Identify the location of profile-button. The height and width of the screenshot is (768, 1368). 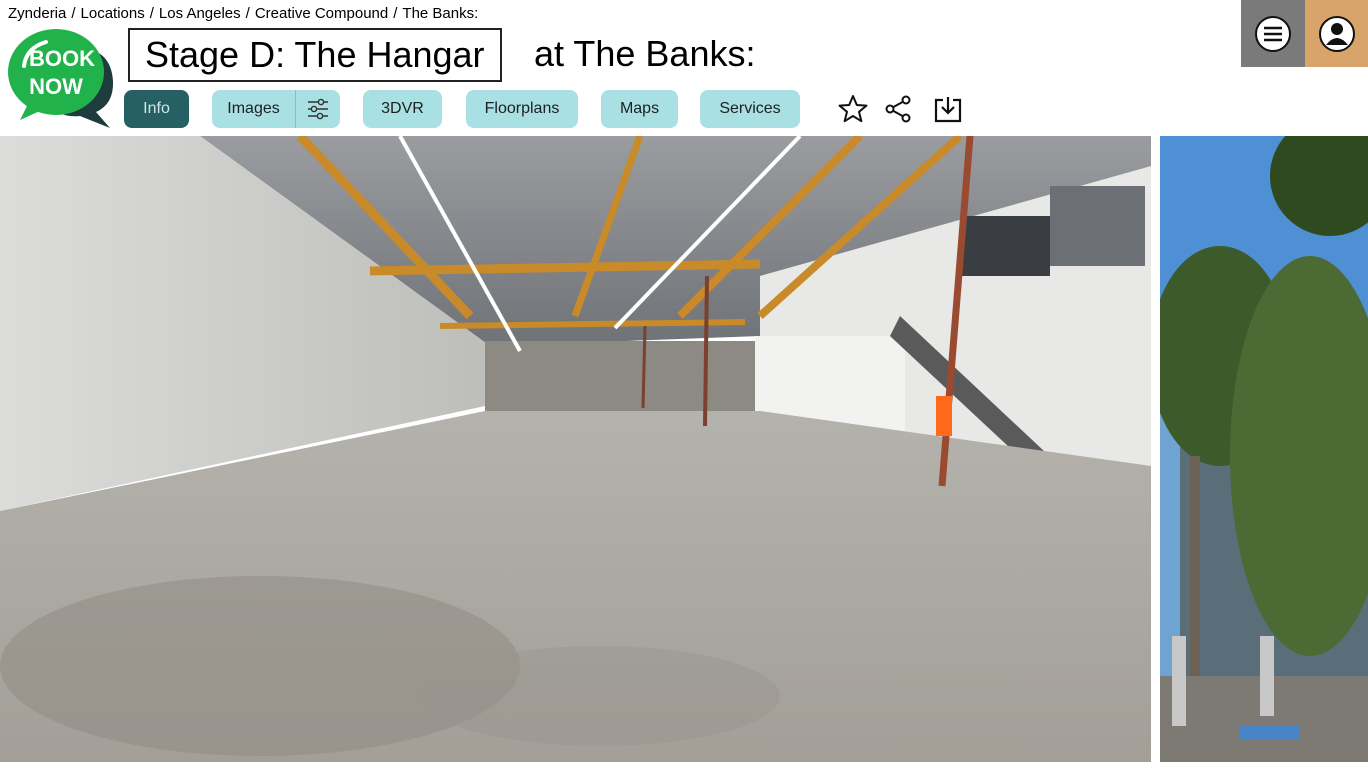
(1336, 33).